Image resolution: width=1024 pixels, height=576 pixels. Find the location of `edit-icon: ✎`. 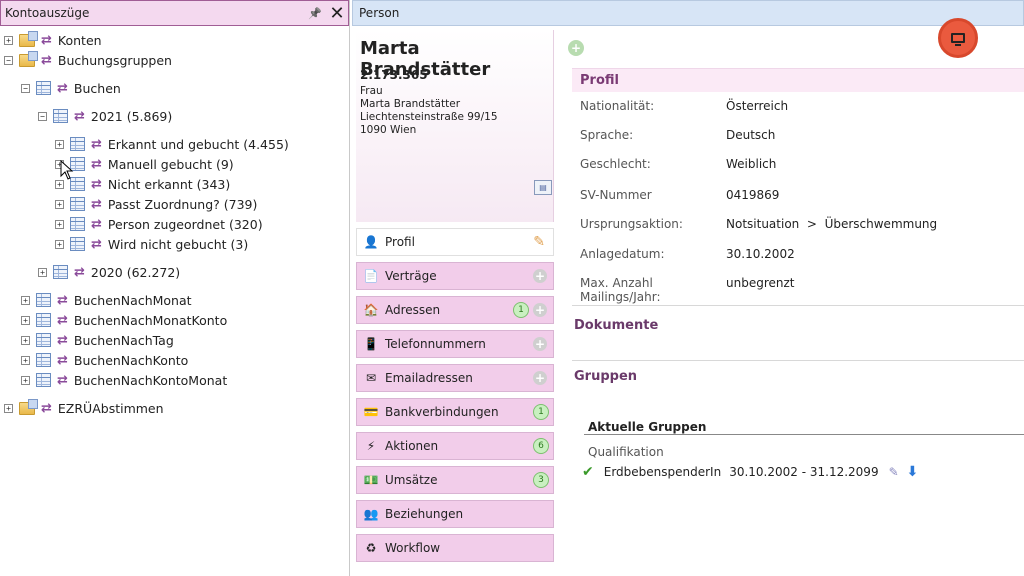

edit-icon: ✎ is located at coordinates (539, 242).